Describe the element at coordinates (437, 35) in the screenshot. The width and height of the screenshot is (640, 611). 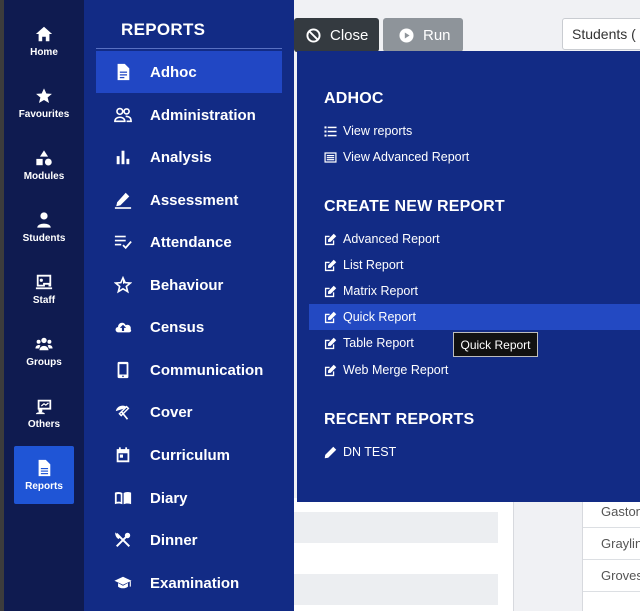
I see `run-button-label: Run` at that location.